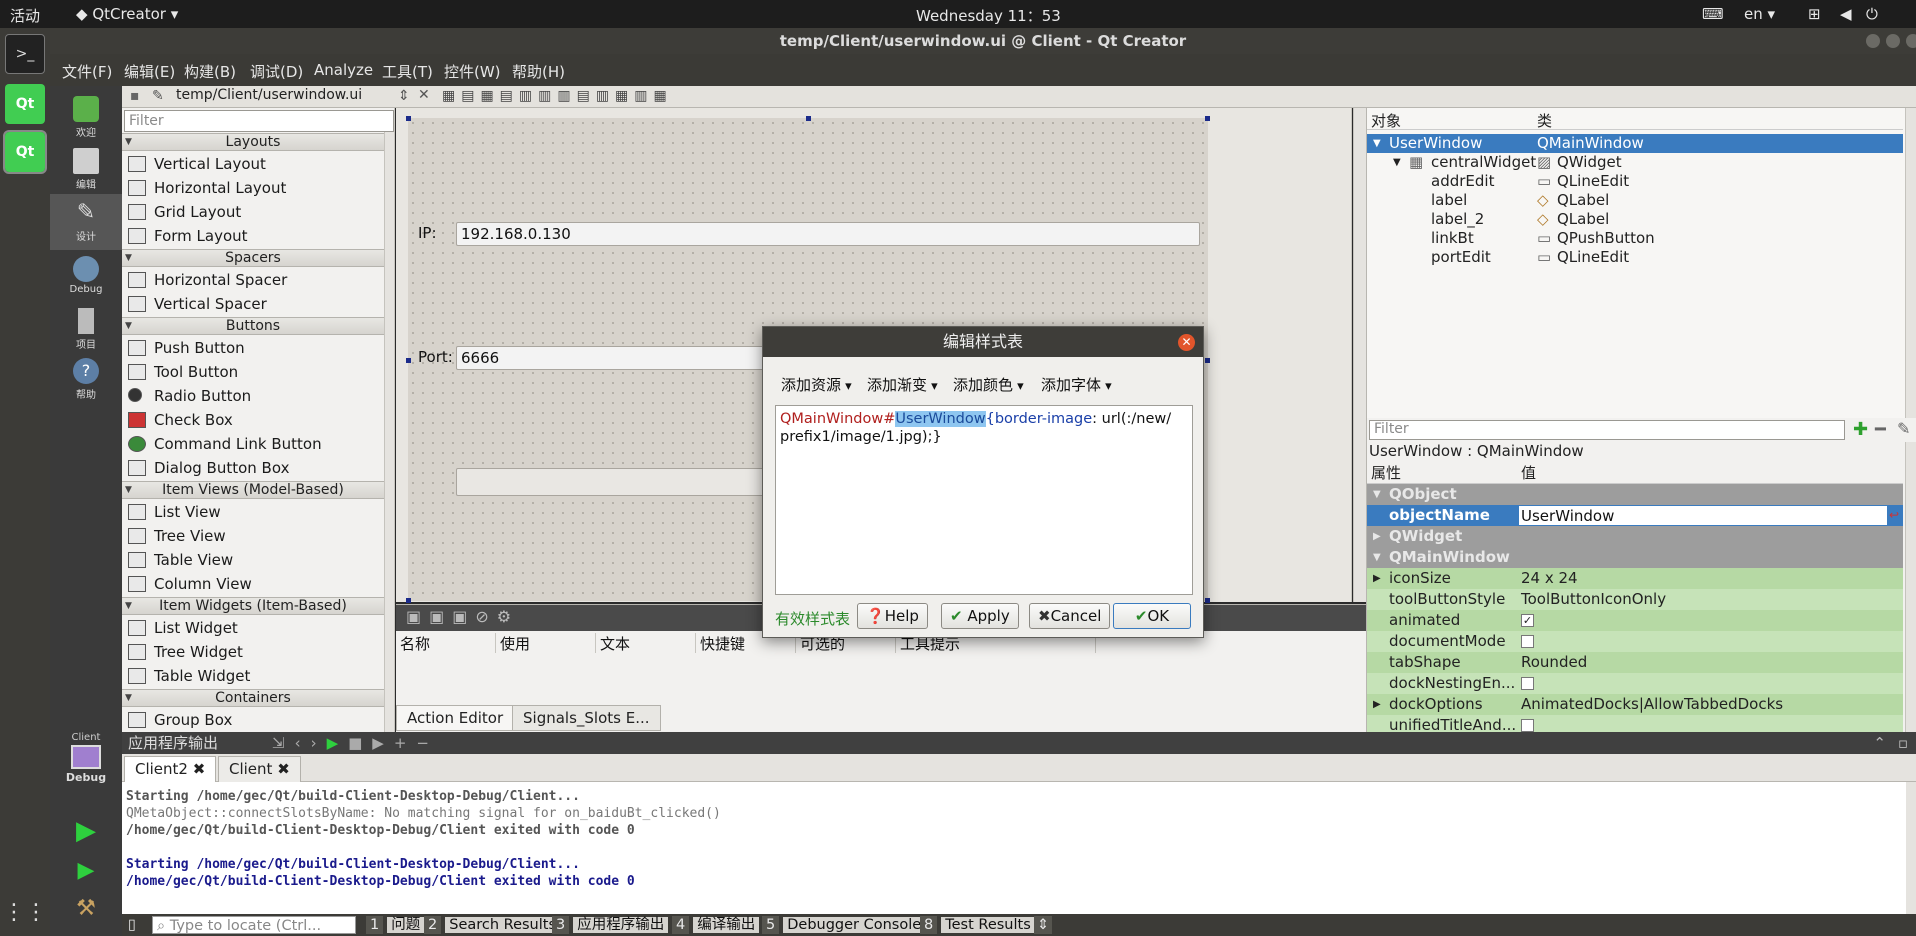 This screenshot has width=1916, height=936. Describe the element at coordinates (980, 616) in the screenshot. I see `apply-button: ✔ Apply` at that location.